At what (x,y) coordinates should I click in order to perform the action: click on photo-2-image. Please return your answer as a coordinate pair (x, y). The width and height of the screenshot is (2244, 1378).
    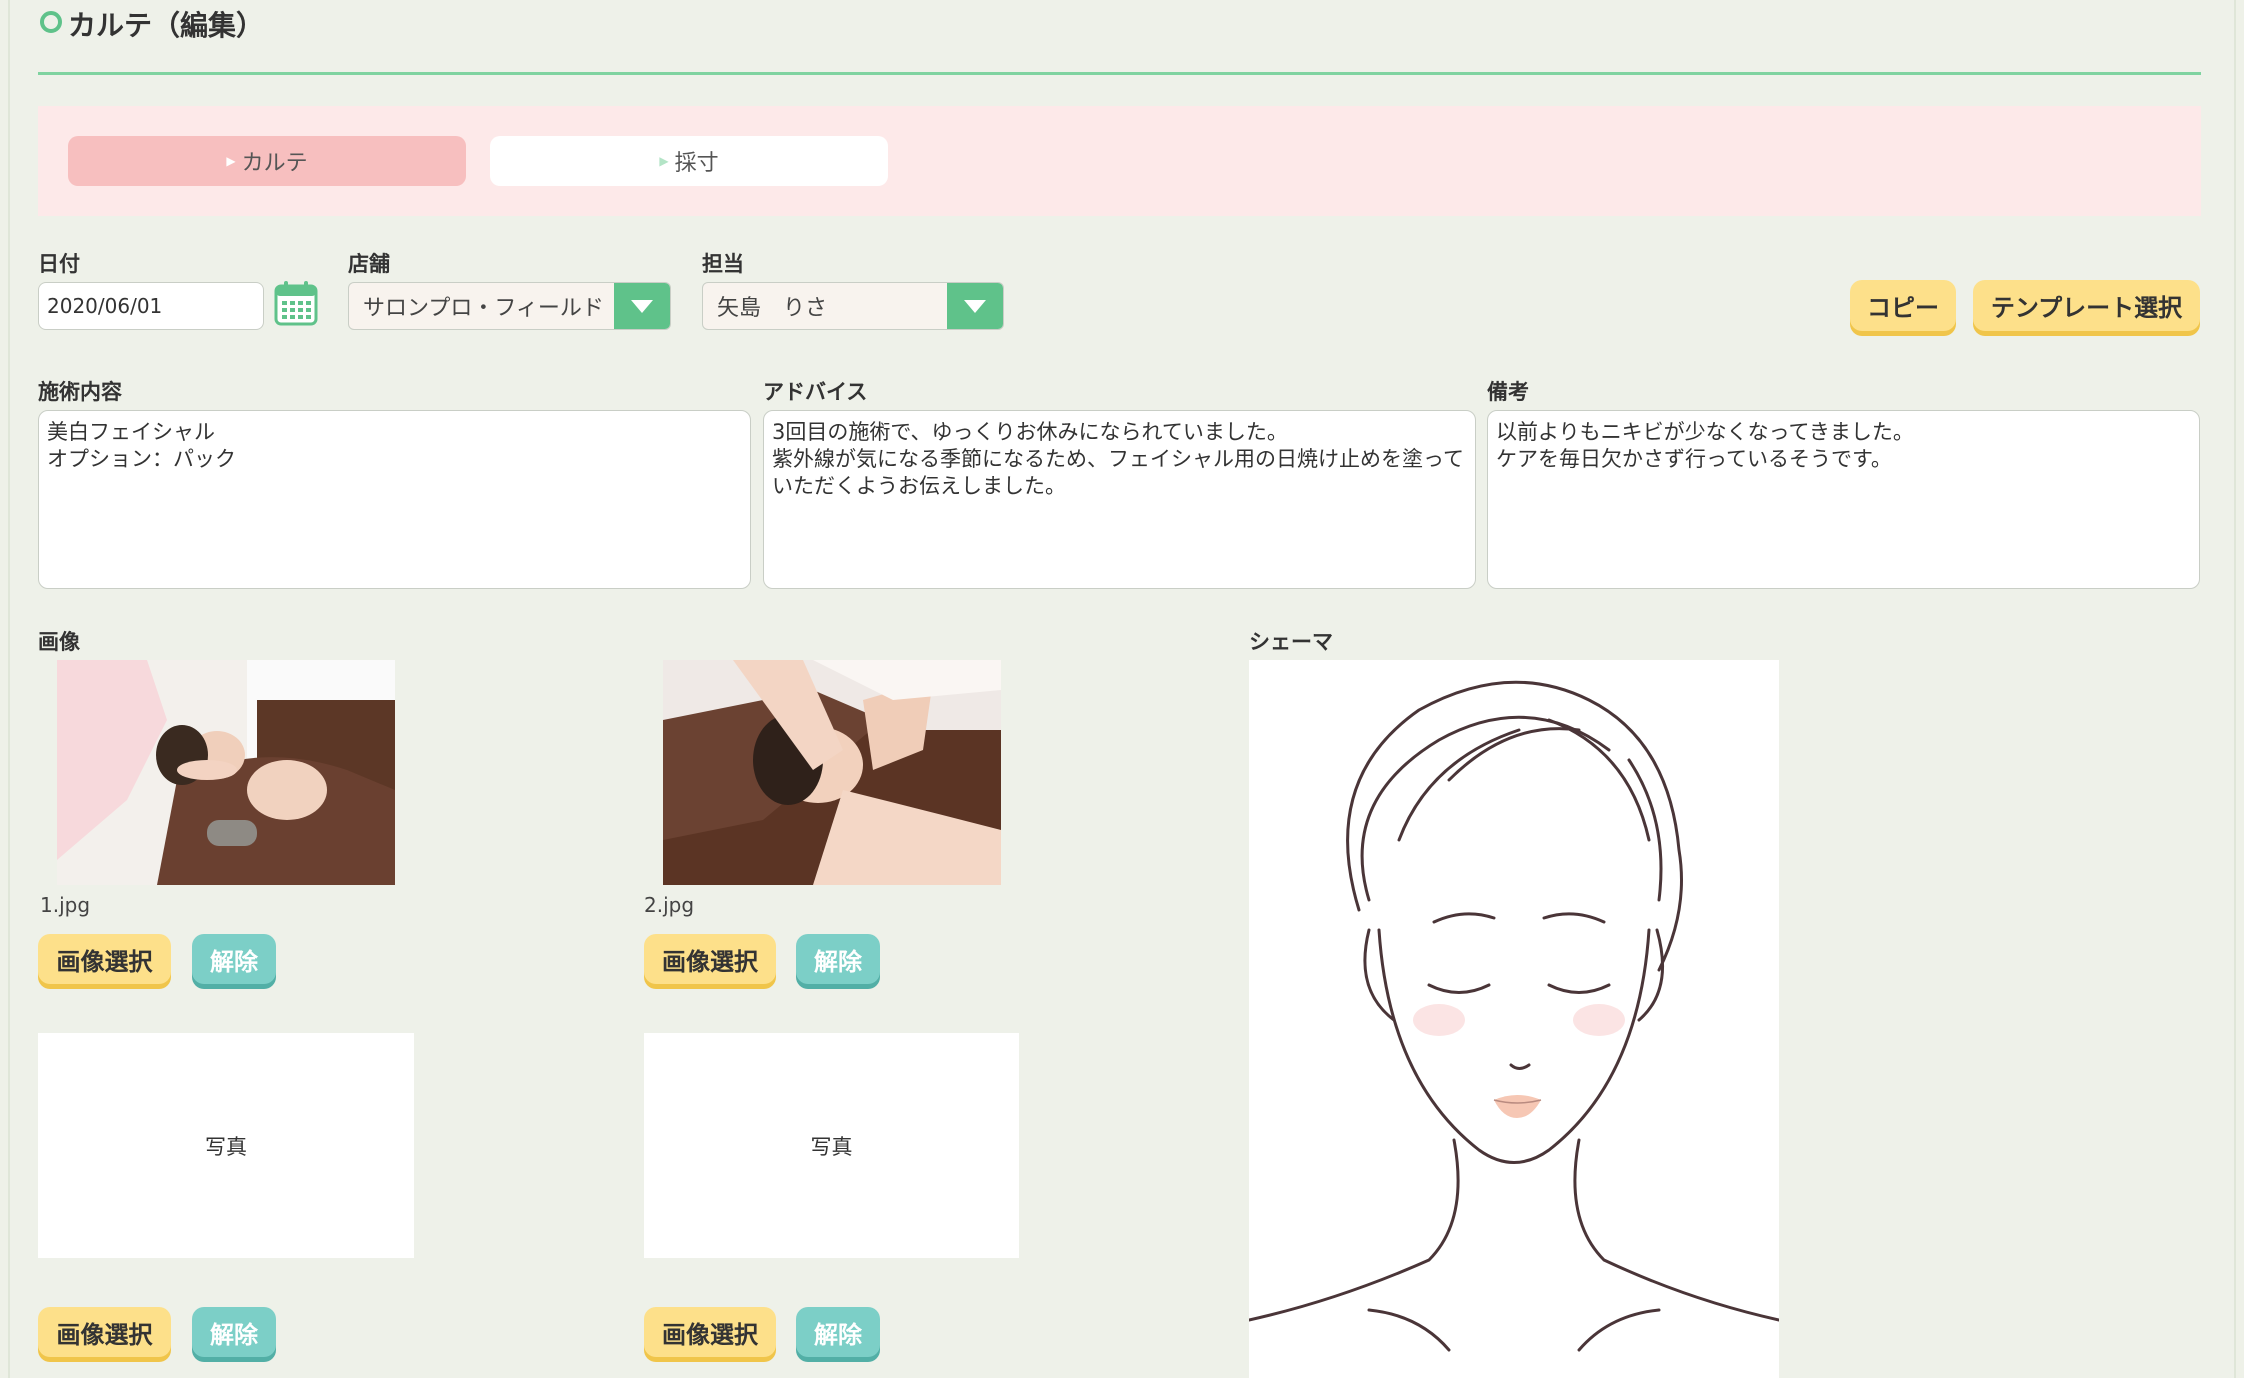
    Looking at the image, I should click on (832, 772).